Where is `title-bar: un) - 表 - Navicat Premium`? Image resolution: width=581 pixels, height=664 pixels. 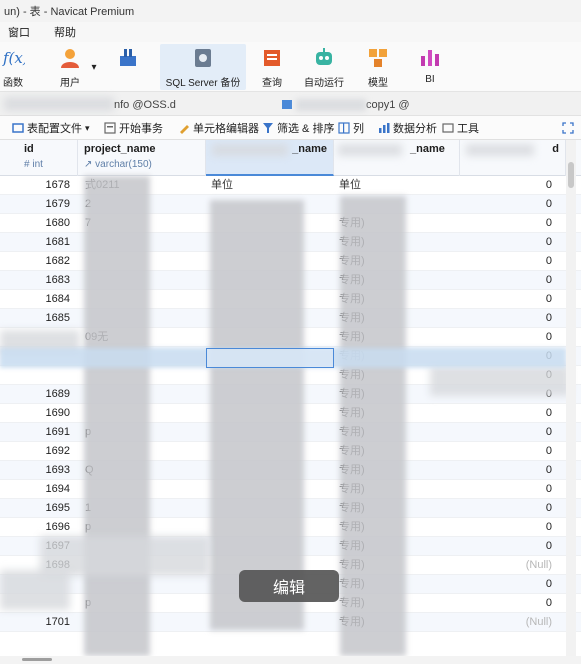
title-bar: un) - 表 - Navicat Premium is located at coordinates (290, 11).